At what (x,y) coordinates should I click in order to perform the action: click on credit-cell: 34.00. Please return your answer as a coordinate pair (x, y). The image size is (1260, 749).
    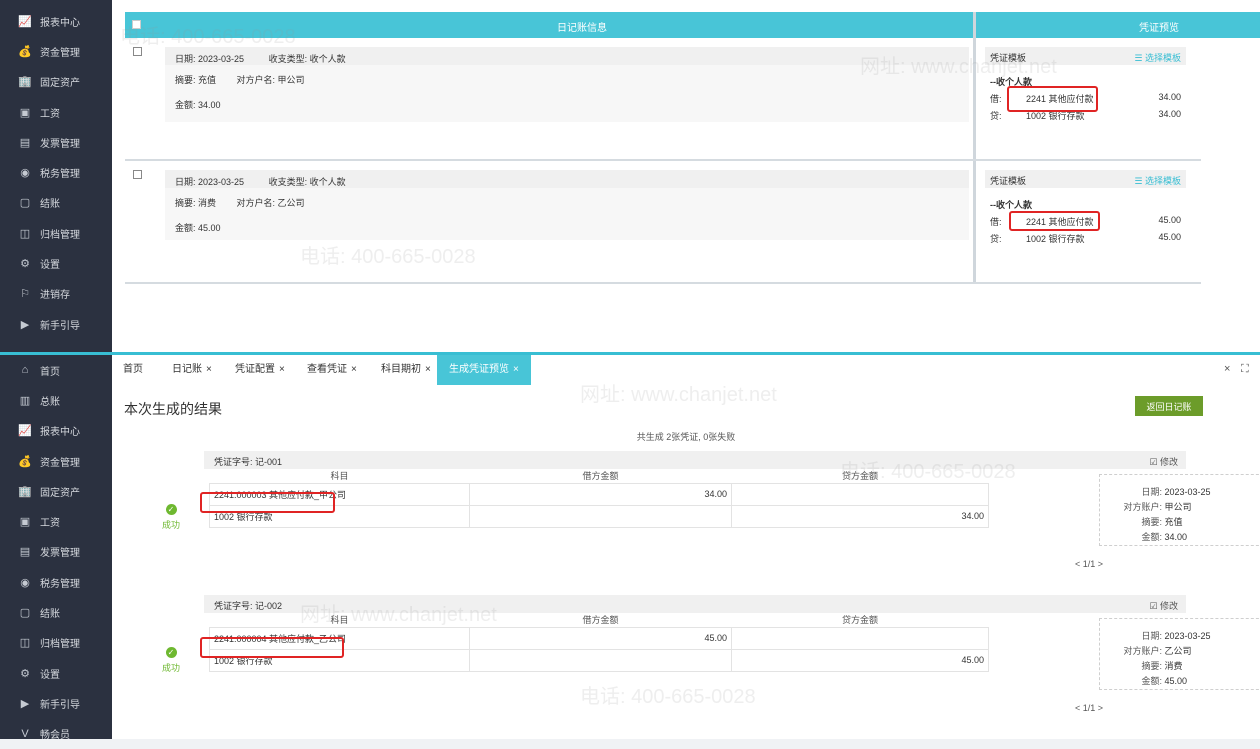
    Looking at the image, I should click on (860, 516).